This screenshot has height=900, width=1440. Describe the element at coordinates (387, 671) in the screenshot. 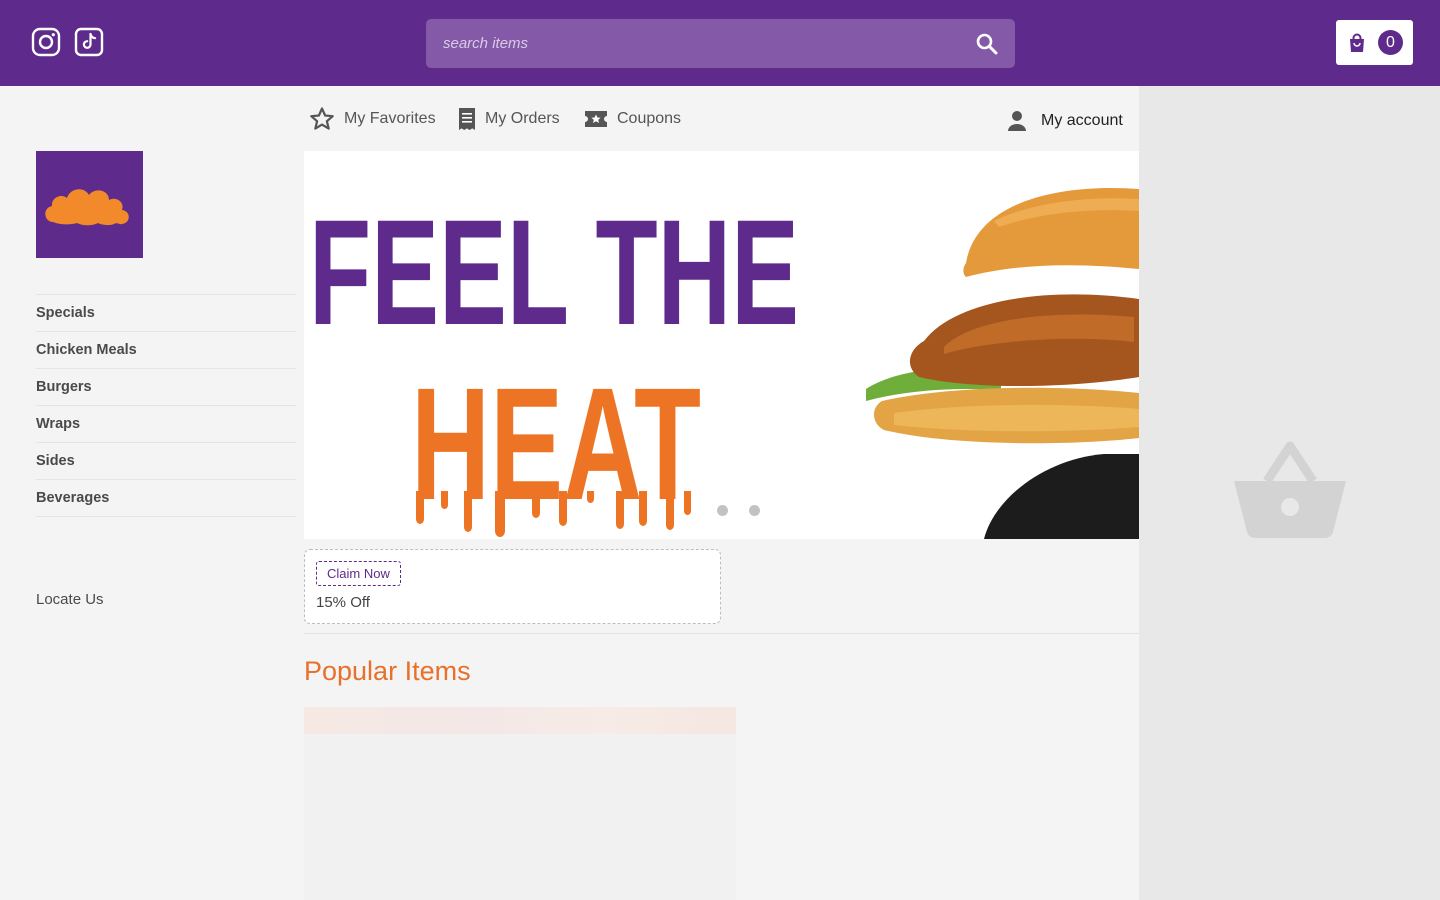

I see `popular-items-title: Popular Items` at that location.